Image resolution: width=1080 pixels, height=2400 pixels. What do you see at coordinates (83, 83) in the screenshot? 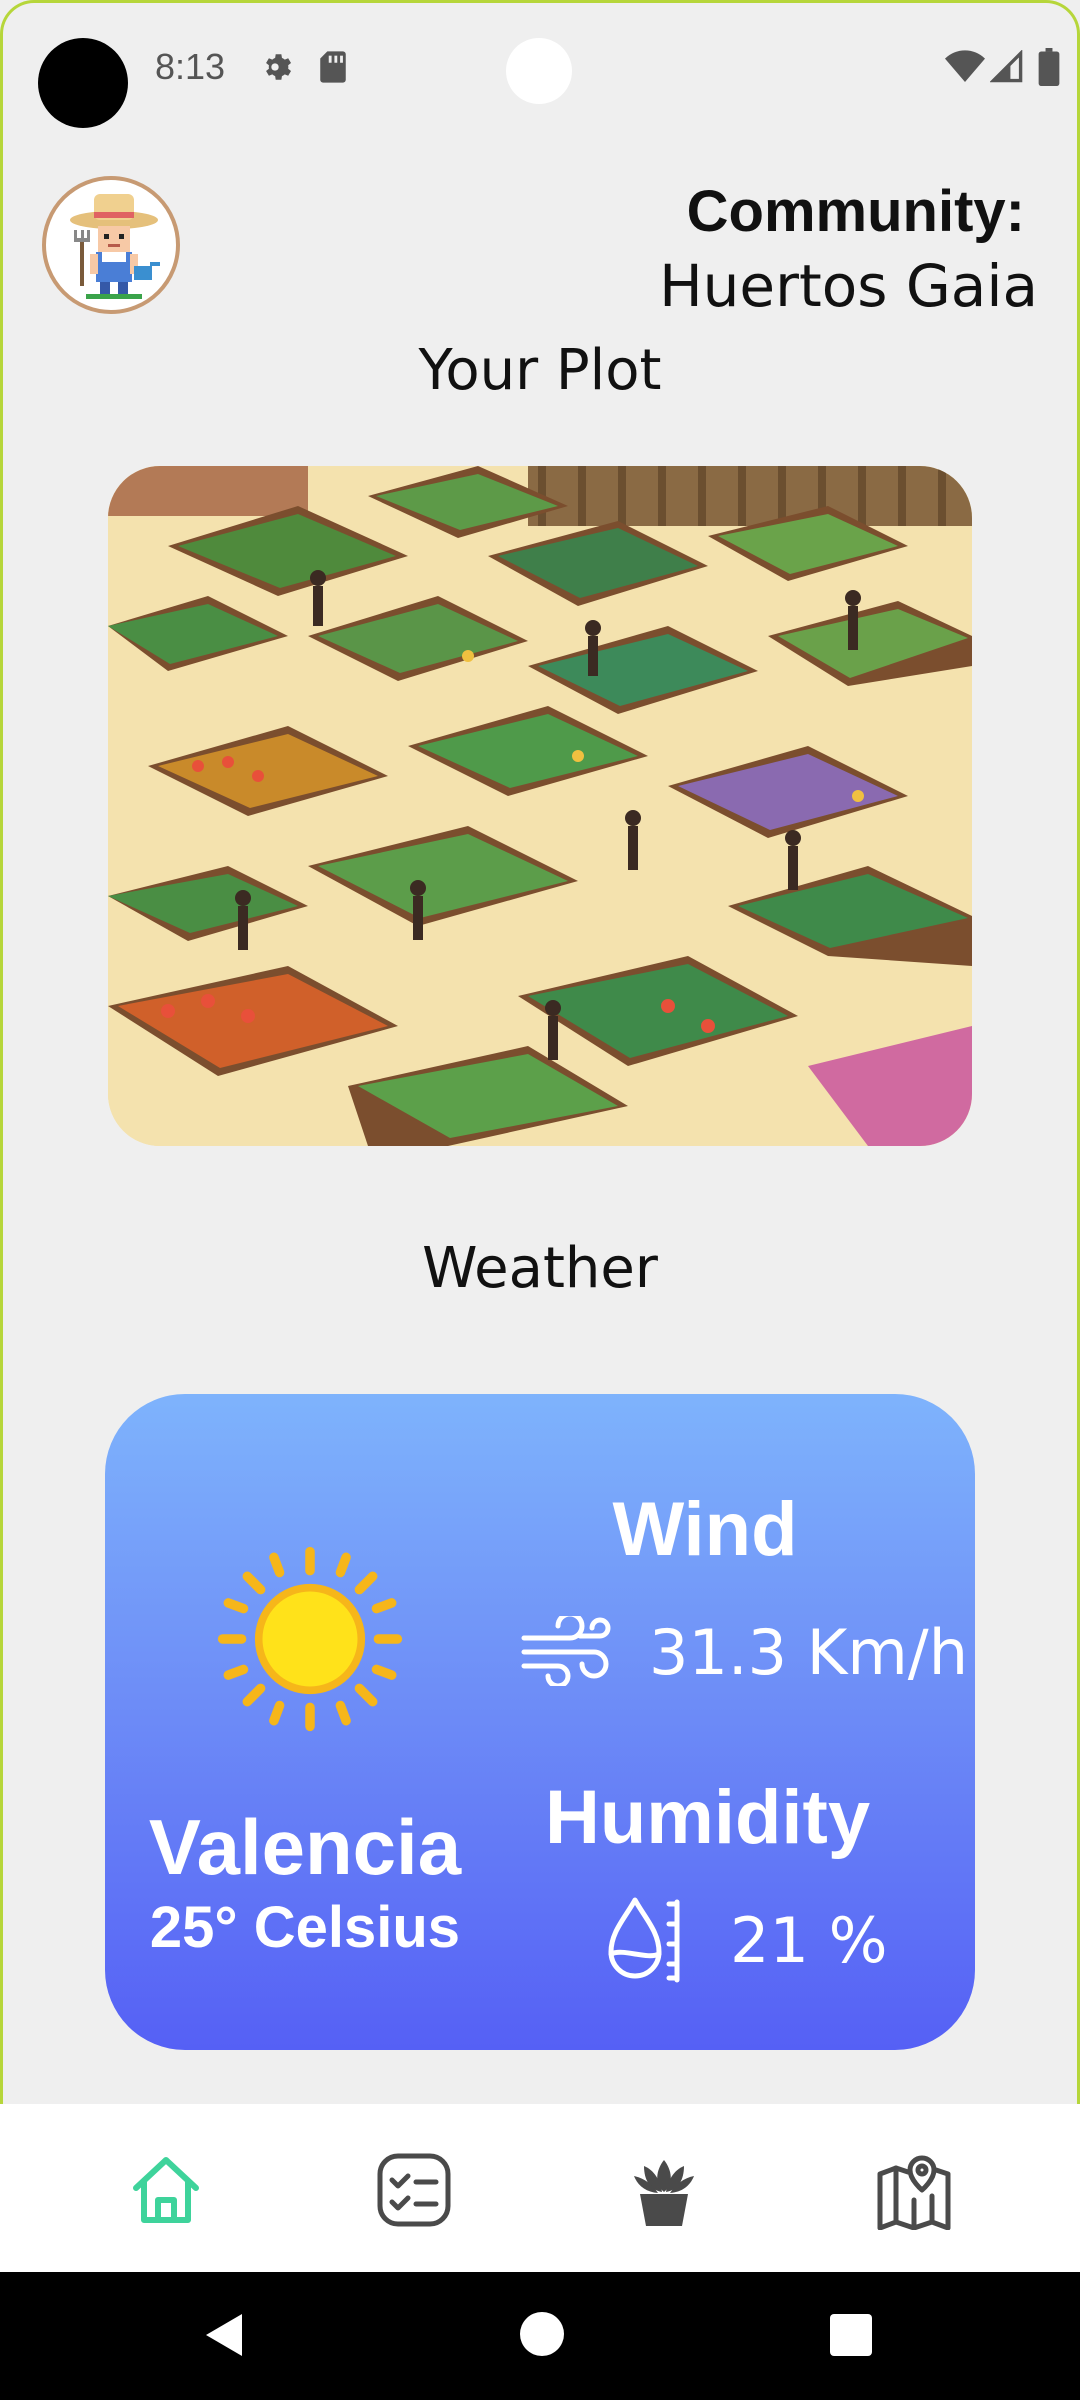
I see `camera-cutout` at bounding box center [83, 83].